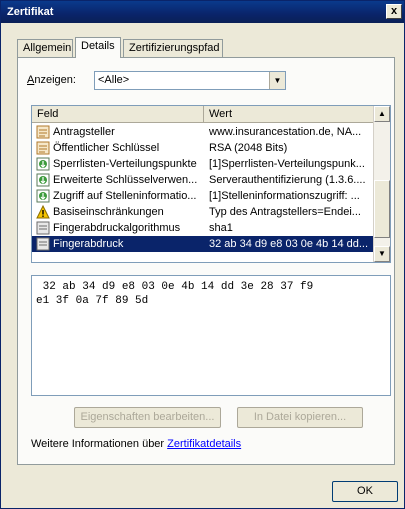 The width and height of the screenshot is (405, 509). What do you see at coordinates (106, 148) in the screenshot?
I see `row-field: Öffentlicher Schlüssel` at bounding box center [106, 148].